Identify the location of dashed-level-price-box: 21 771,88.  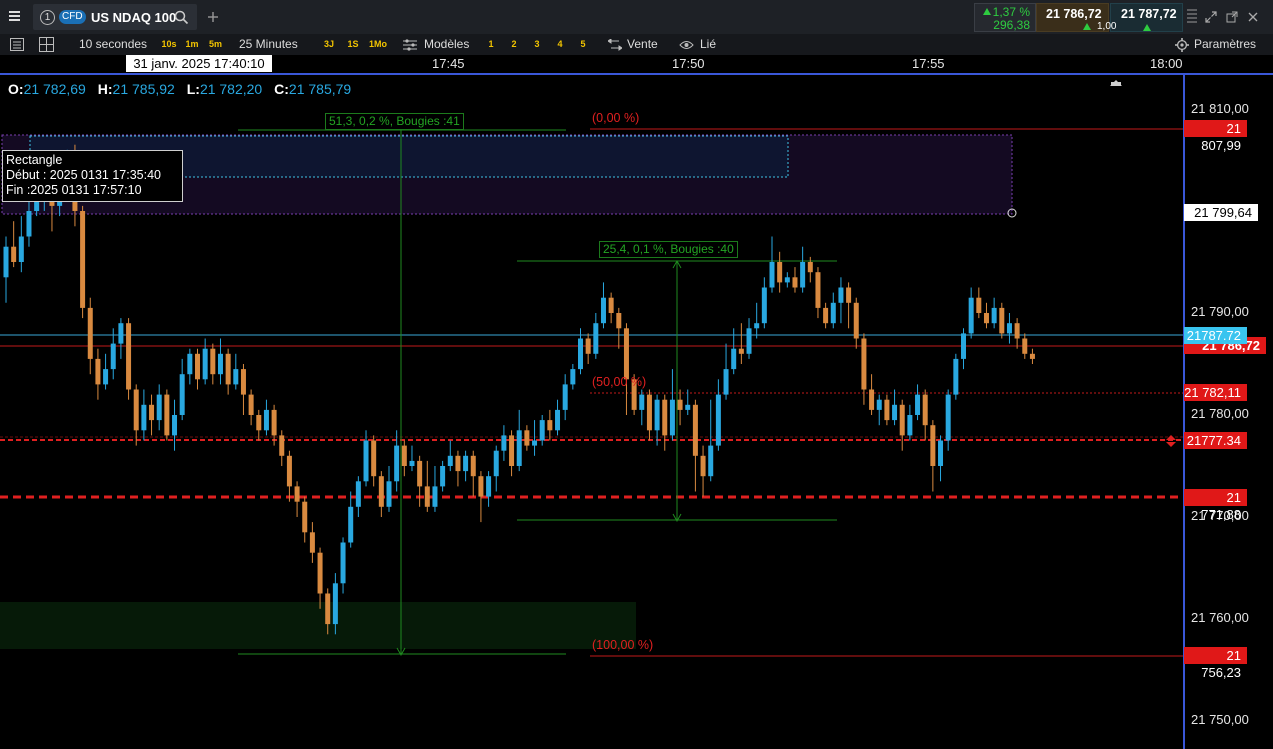
(1215, 505).